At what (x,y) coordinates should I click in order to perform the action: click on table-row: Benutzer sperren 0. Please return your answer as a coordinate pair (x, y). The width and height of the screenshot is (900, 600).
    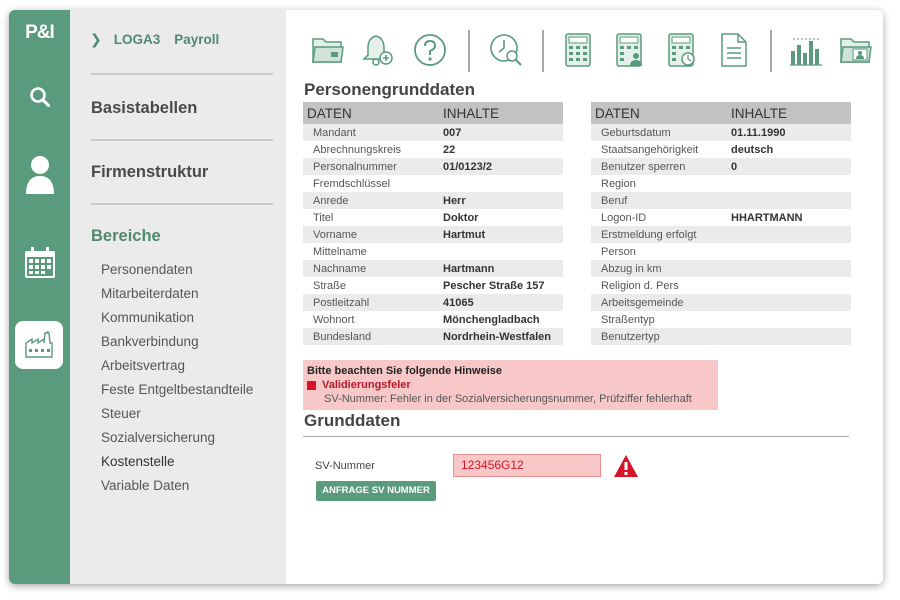
    Looking at the image, I should click on (721, 166).